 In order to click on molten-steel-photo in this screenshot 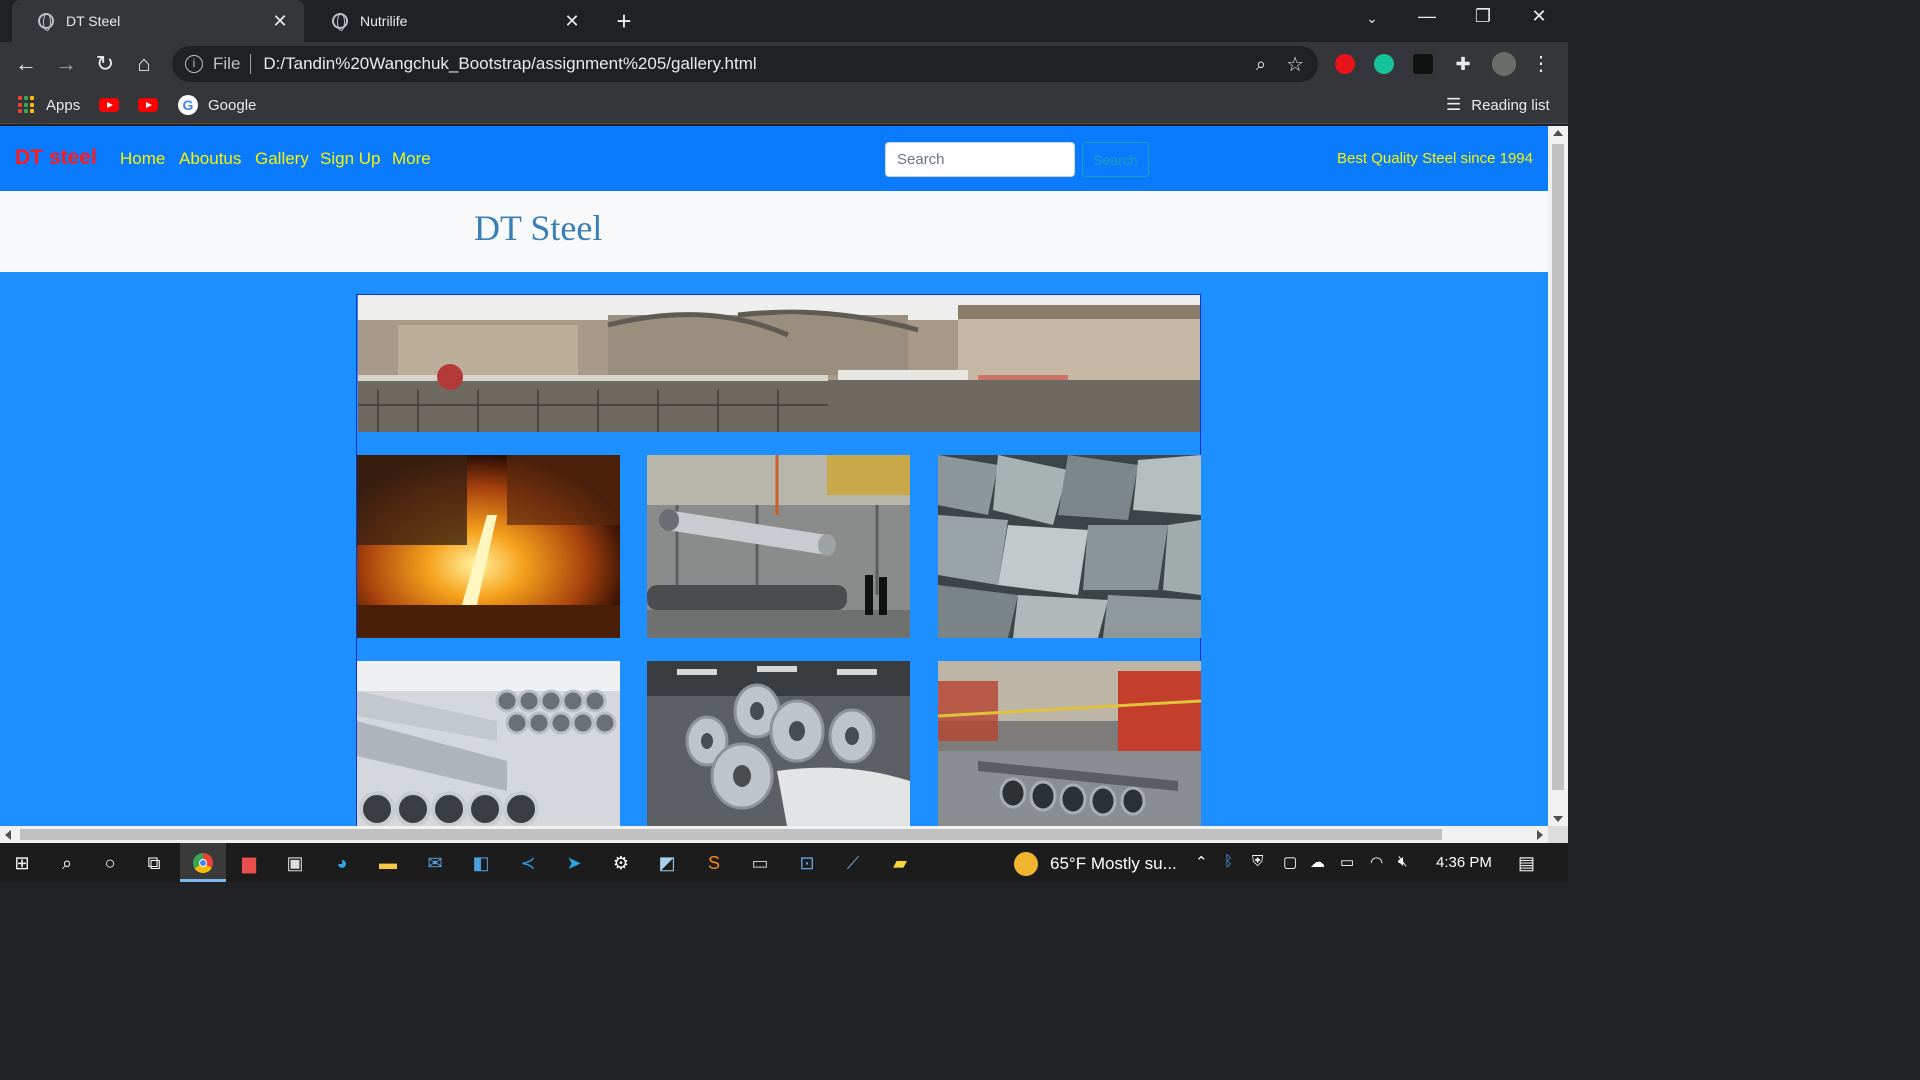, I will do `click(488, 546)`.